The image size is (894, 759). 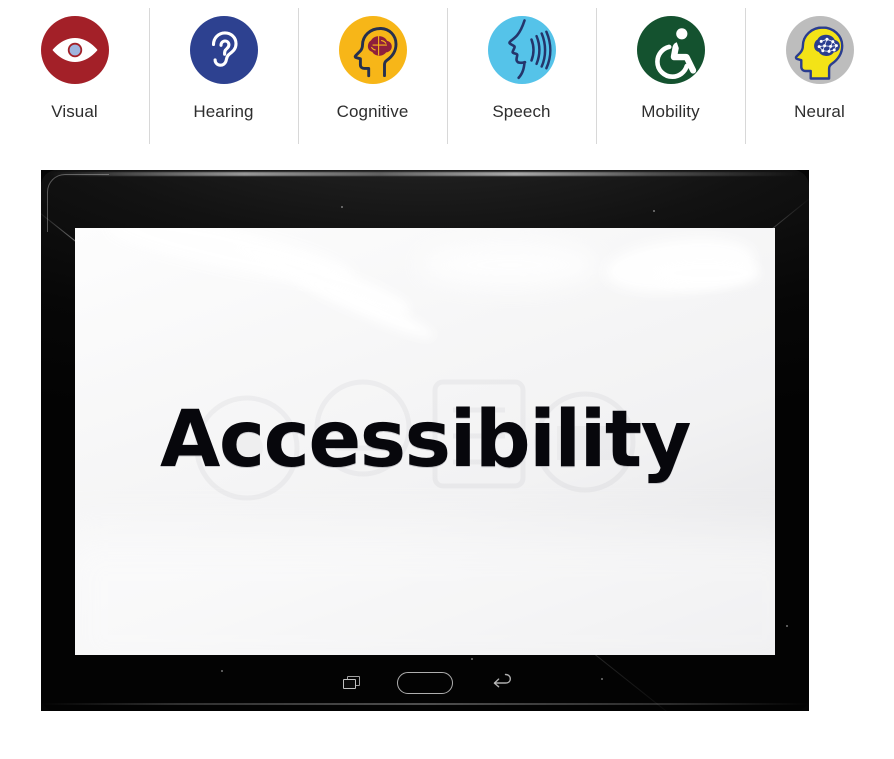 I want to click on recents-icon, so click(x=352, y=683).